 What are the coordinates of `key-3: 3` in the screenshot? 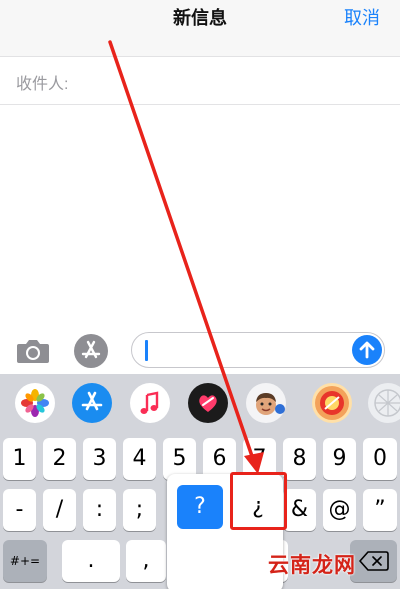 It's located at (99, 459).